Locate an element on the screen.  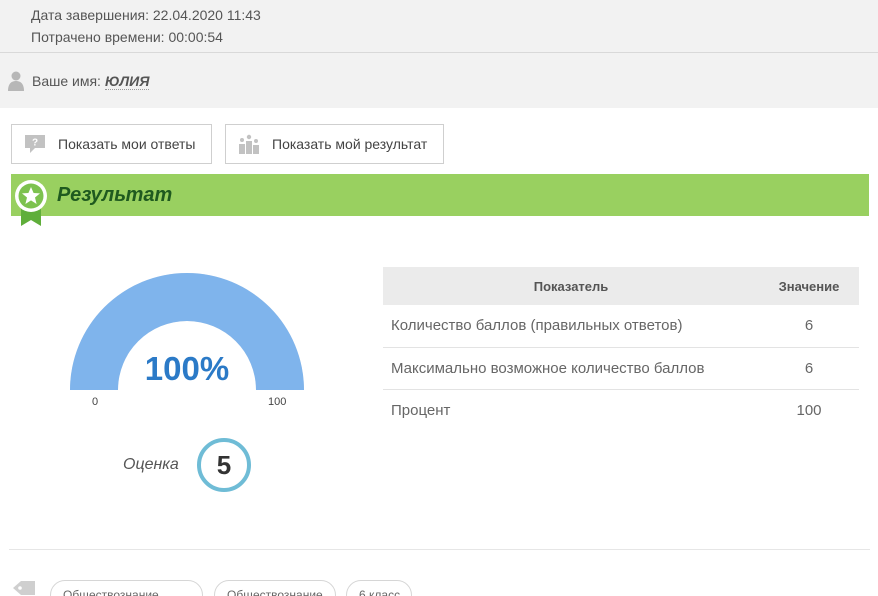
gauge-percent: 100% is located at coordinates (187, 368).